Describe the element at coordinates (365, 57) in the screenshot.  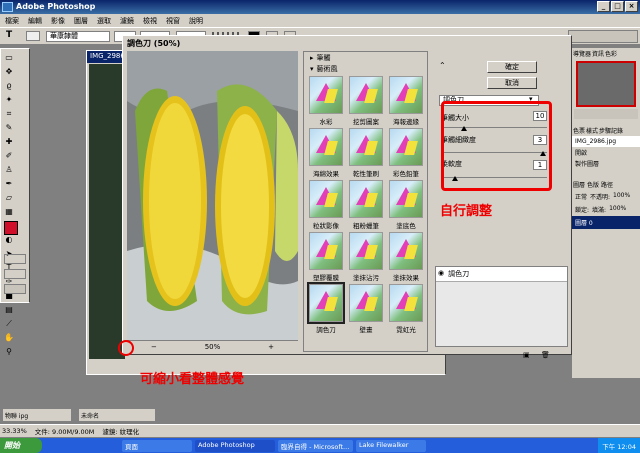
I see `folder-brush-strokes: ▸ 筆觸` at that location.